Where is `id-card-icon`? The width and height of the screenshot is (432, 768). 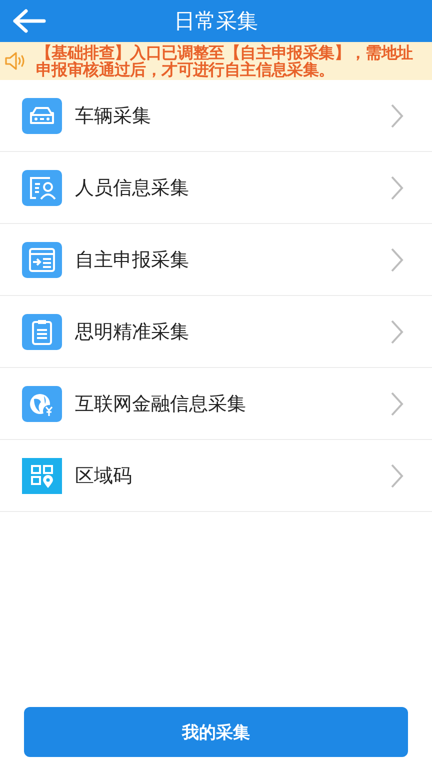
id-card-icon is located at coordinates (42, 188).